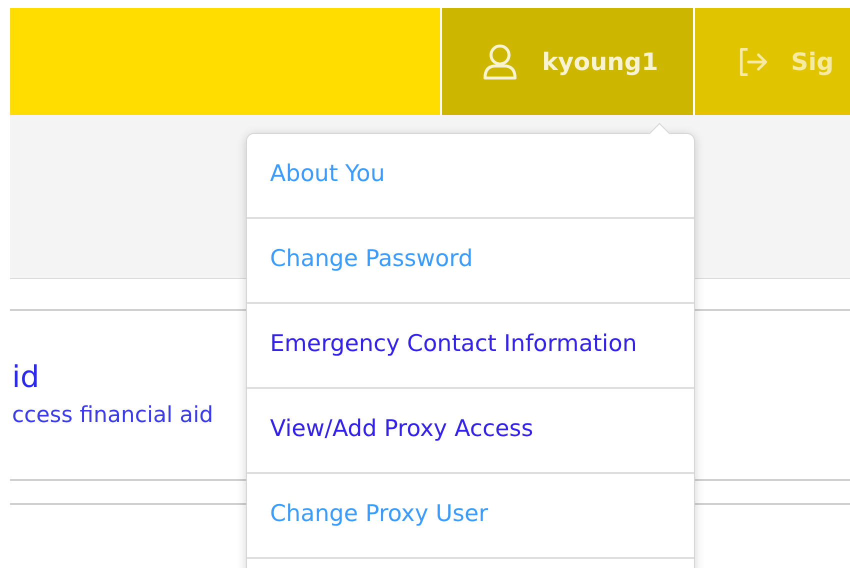 This screenshot has height=568, width=850. What do you see at coordinates (470, 431) in the screenshot?
I see `menu-item: View/Add Proxy Access` at bounding box center [470, 431].